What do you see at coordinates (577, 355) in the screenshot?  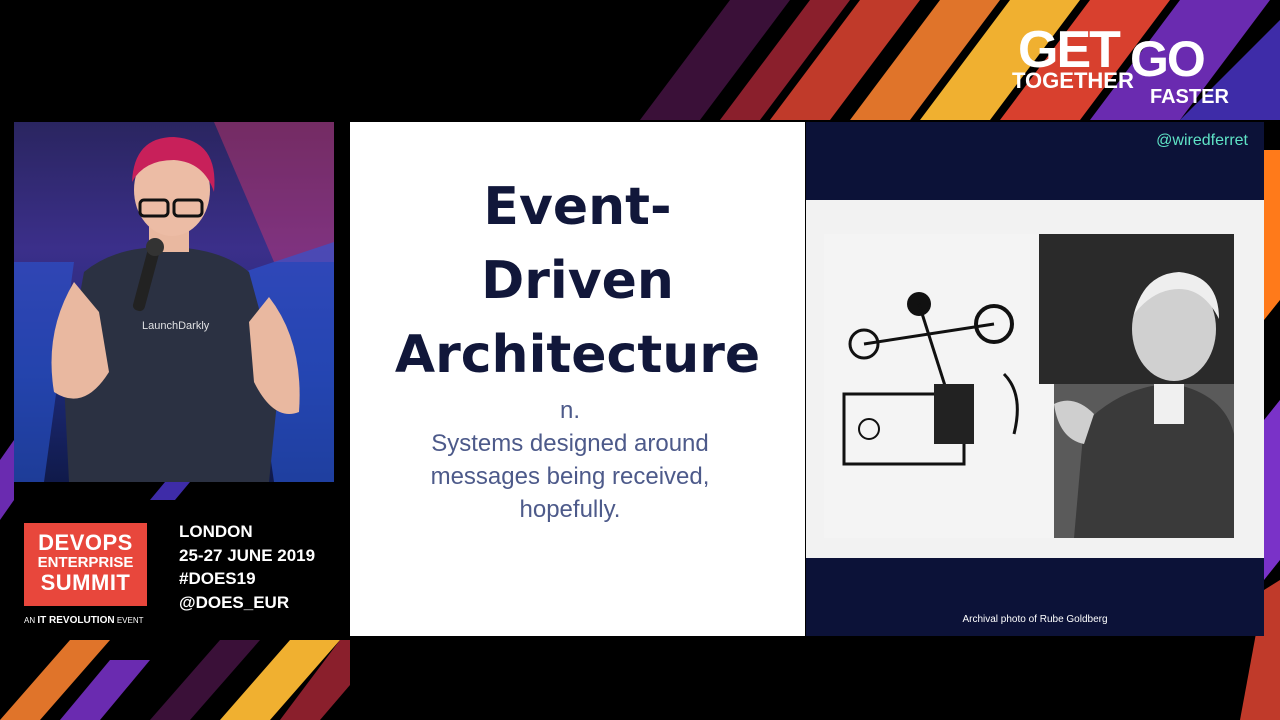 I see `slide-title-line: Architecture` at bounding box center [577, 355].